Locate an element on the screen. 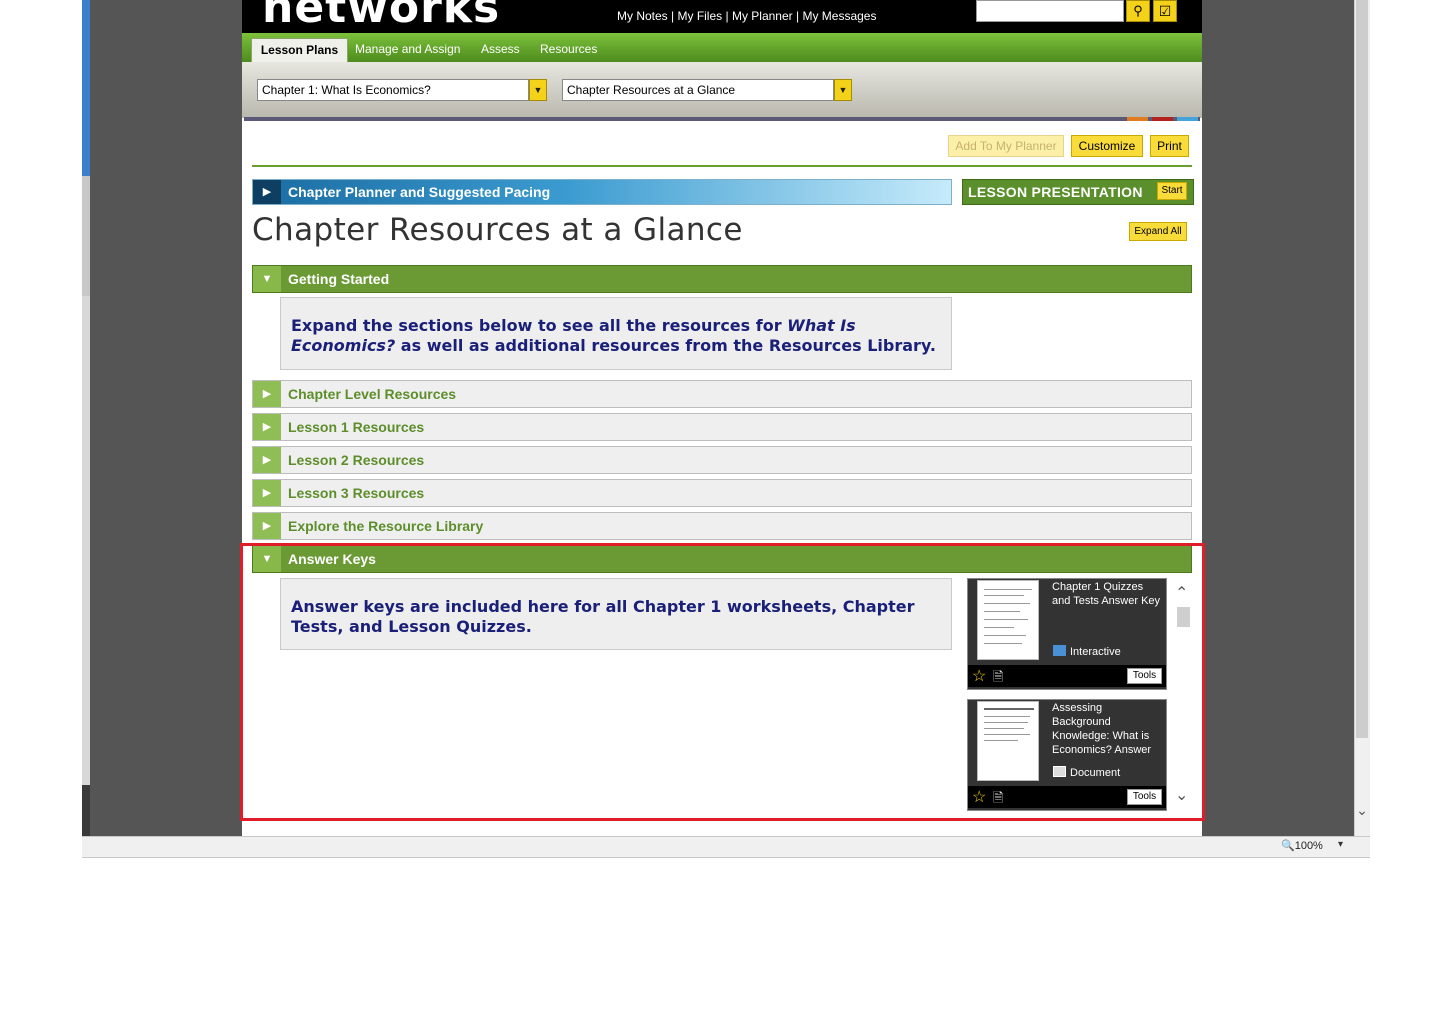 The width and height of the screenshot is (1439, 1024). section-label: Chapter Level Resources is located at coordinates (372, 394).